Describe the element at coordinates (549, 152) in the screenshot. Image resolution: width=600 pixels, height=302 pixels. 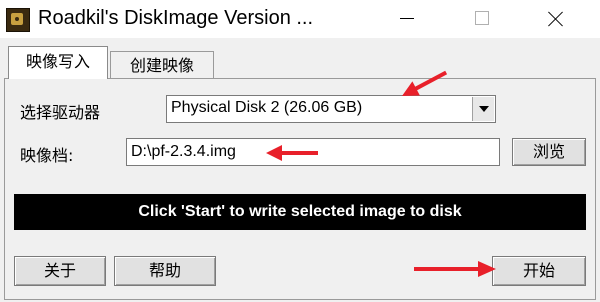
I see `browse-button: 浏览` at that location.